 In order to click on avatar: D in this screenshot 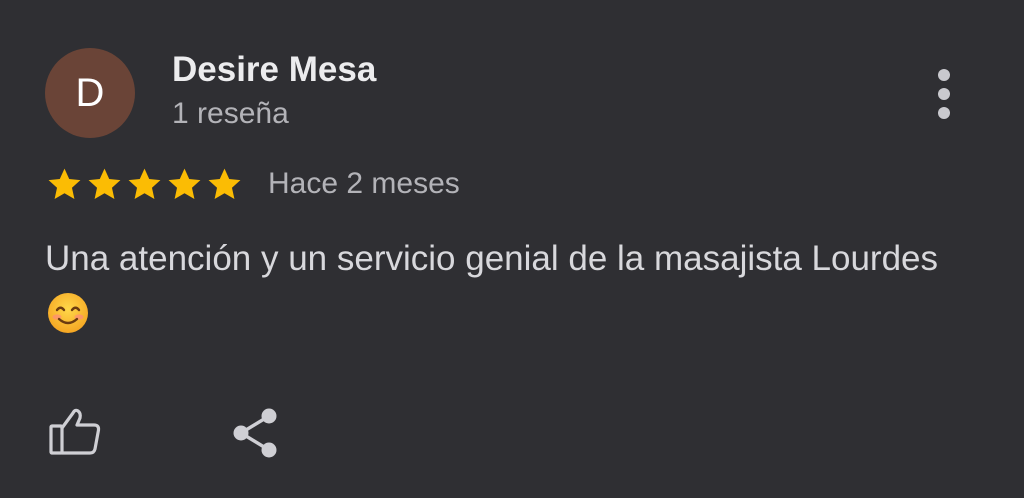, I will do `click(90, 93)`.